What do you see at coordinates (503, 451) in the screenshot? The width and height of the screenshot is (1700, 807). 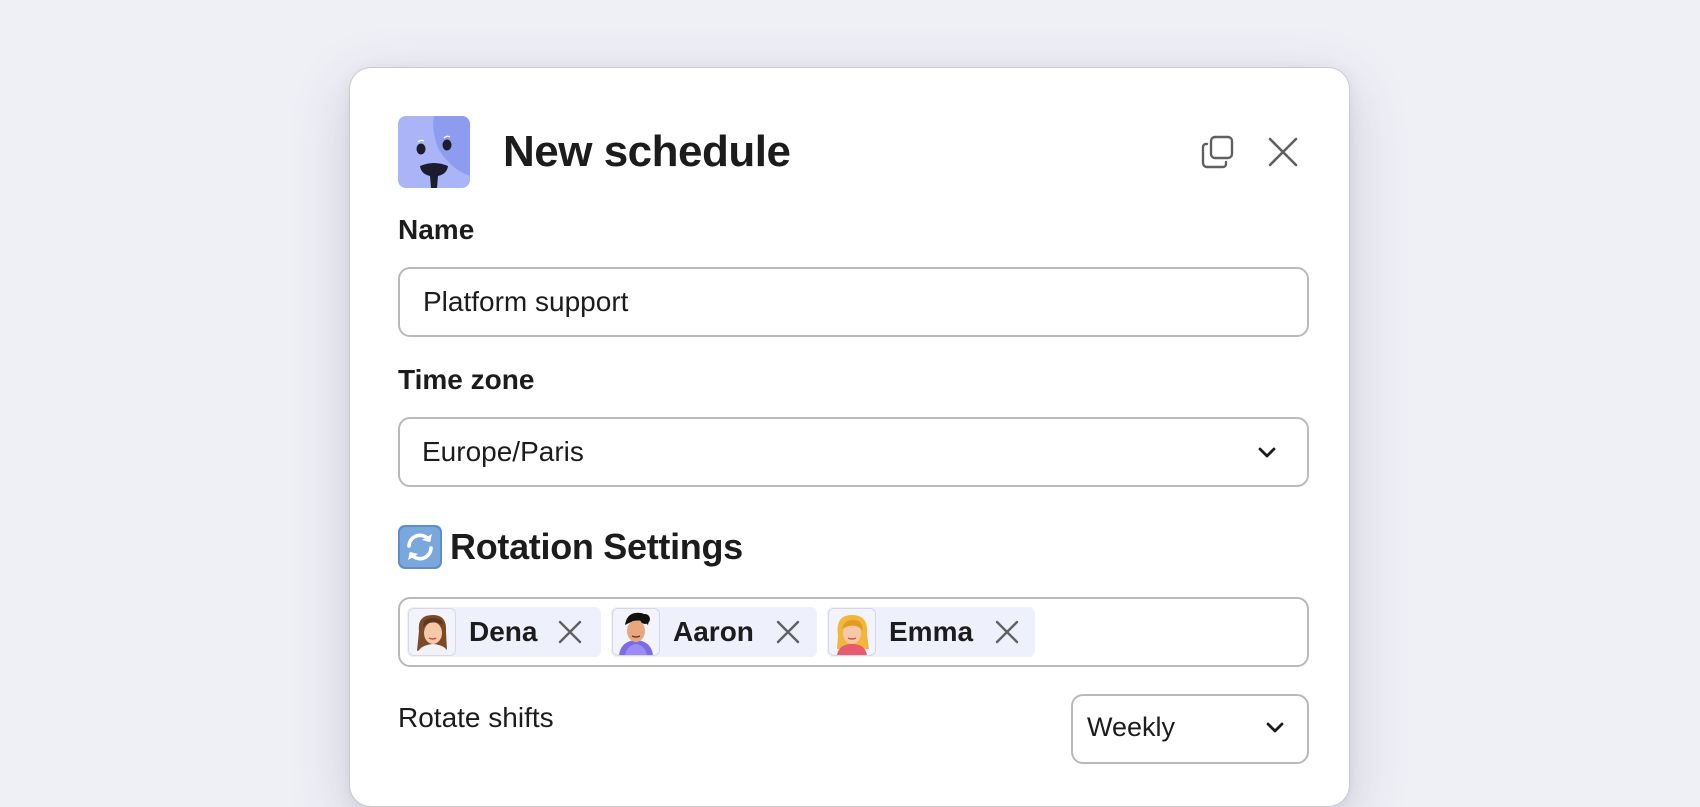 I see `timezone-value: Europe/Paris` at bounding box center [503, 451].